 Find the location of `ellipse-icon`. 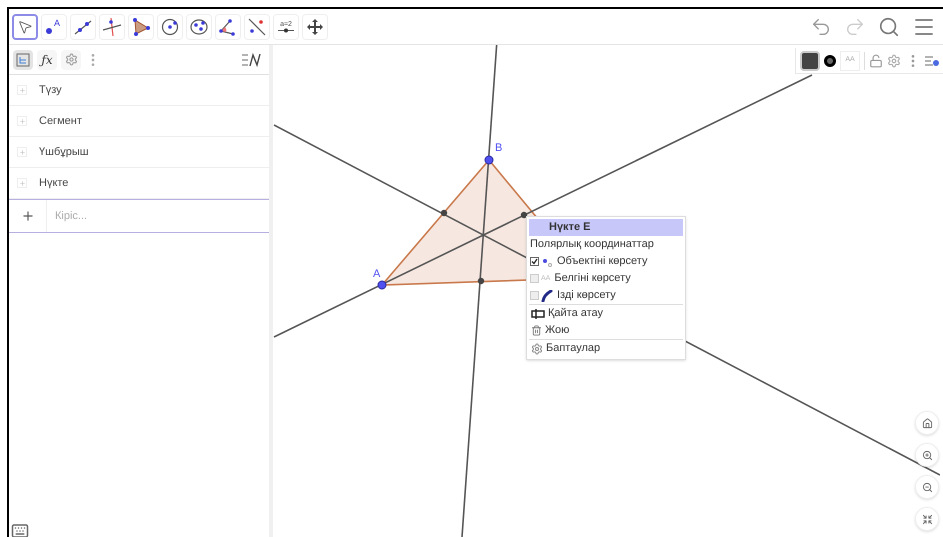

ellipse-icon is located at coordinates (199, 26).